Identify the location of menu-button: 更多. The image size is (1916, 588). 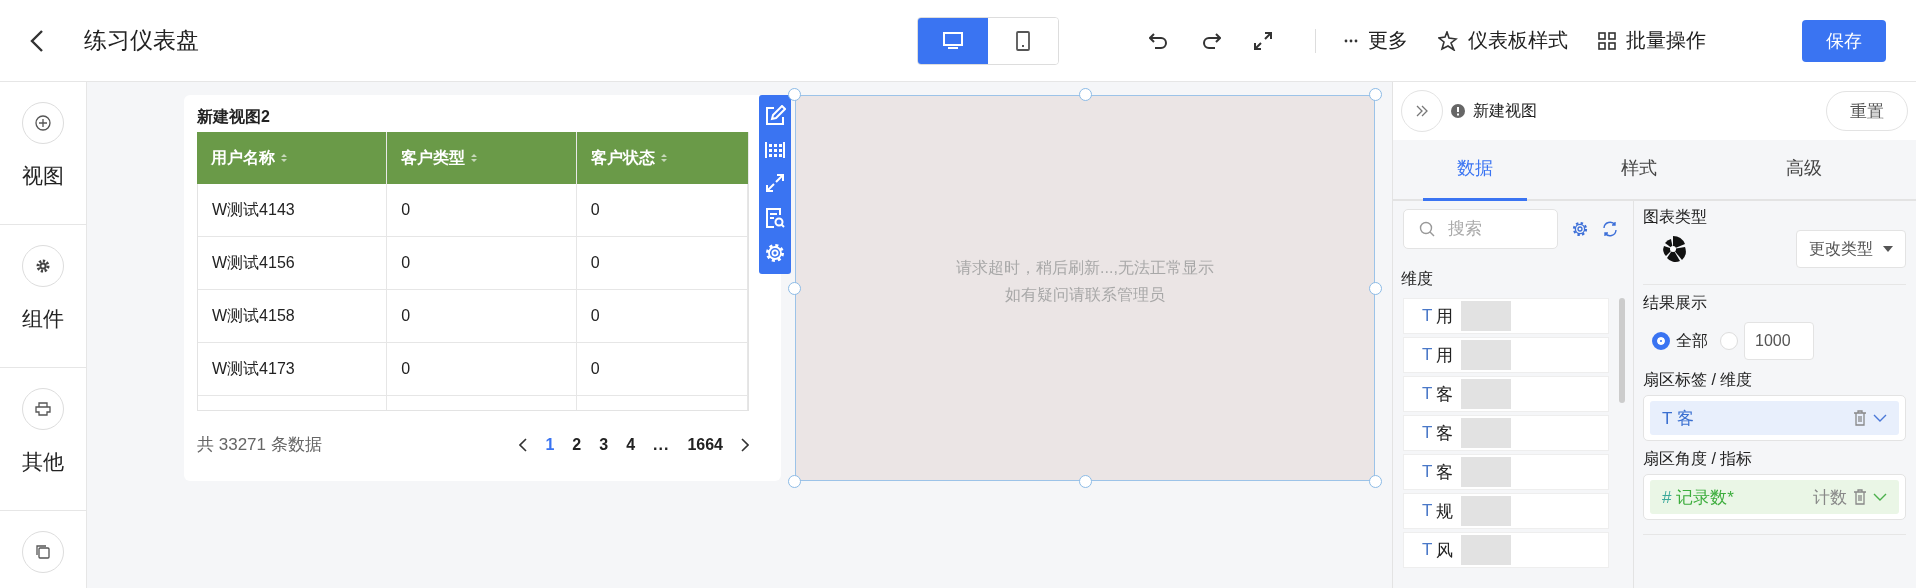
(1376, 40).